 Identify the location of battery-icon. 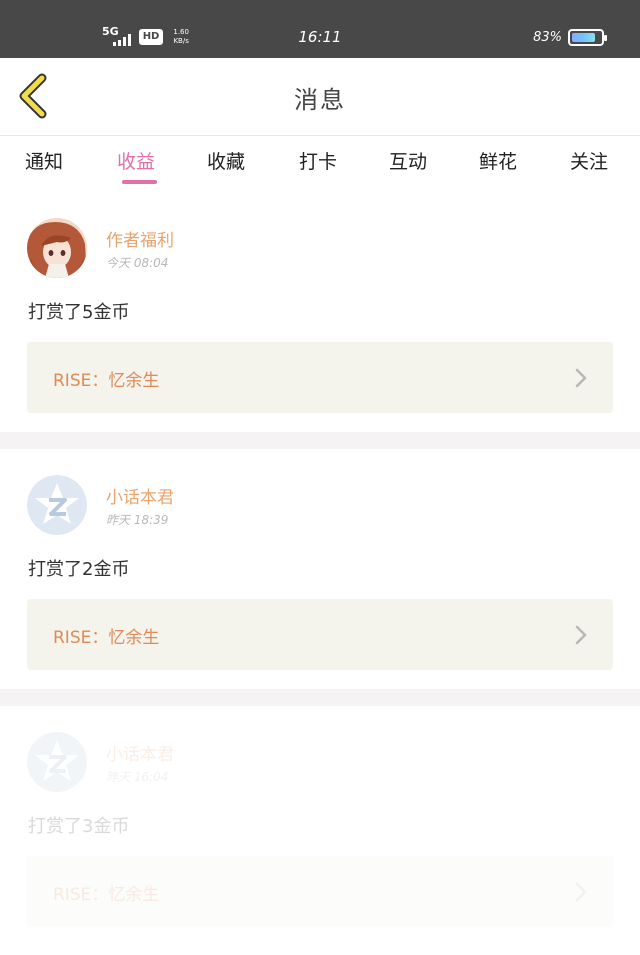
(587, 37).